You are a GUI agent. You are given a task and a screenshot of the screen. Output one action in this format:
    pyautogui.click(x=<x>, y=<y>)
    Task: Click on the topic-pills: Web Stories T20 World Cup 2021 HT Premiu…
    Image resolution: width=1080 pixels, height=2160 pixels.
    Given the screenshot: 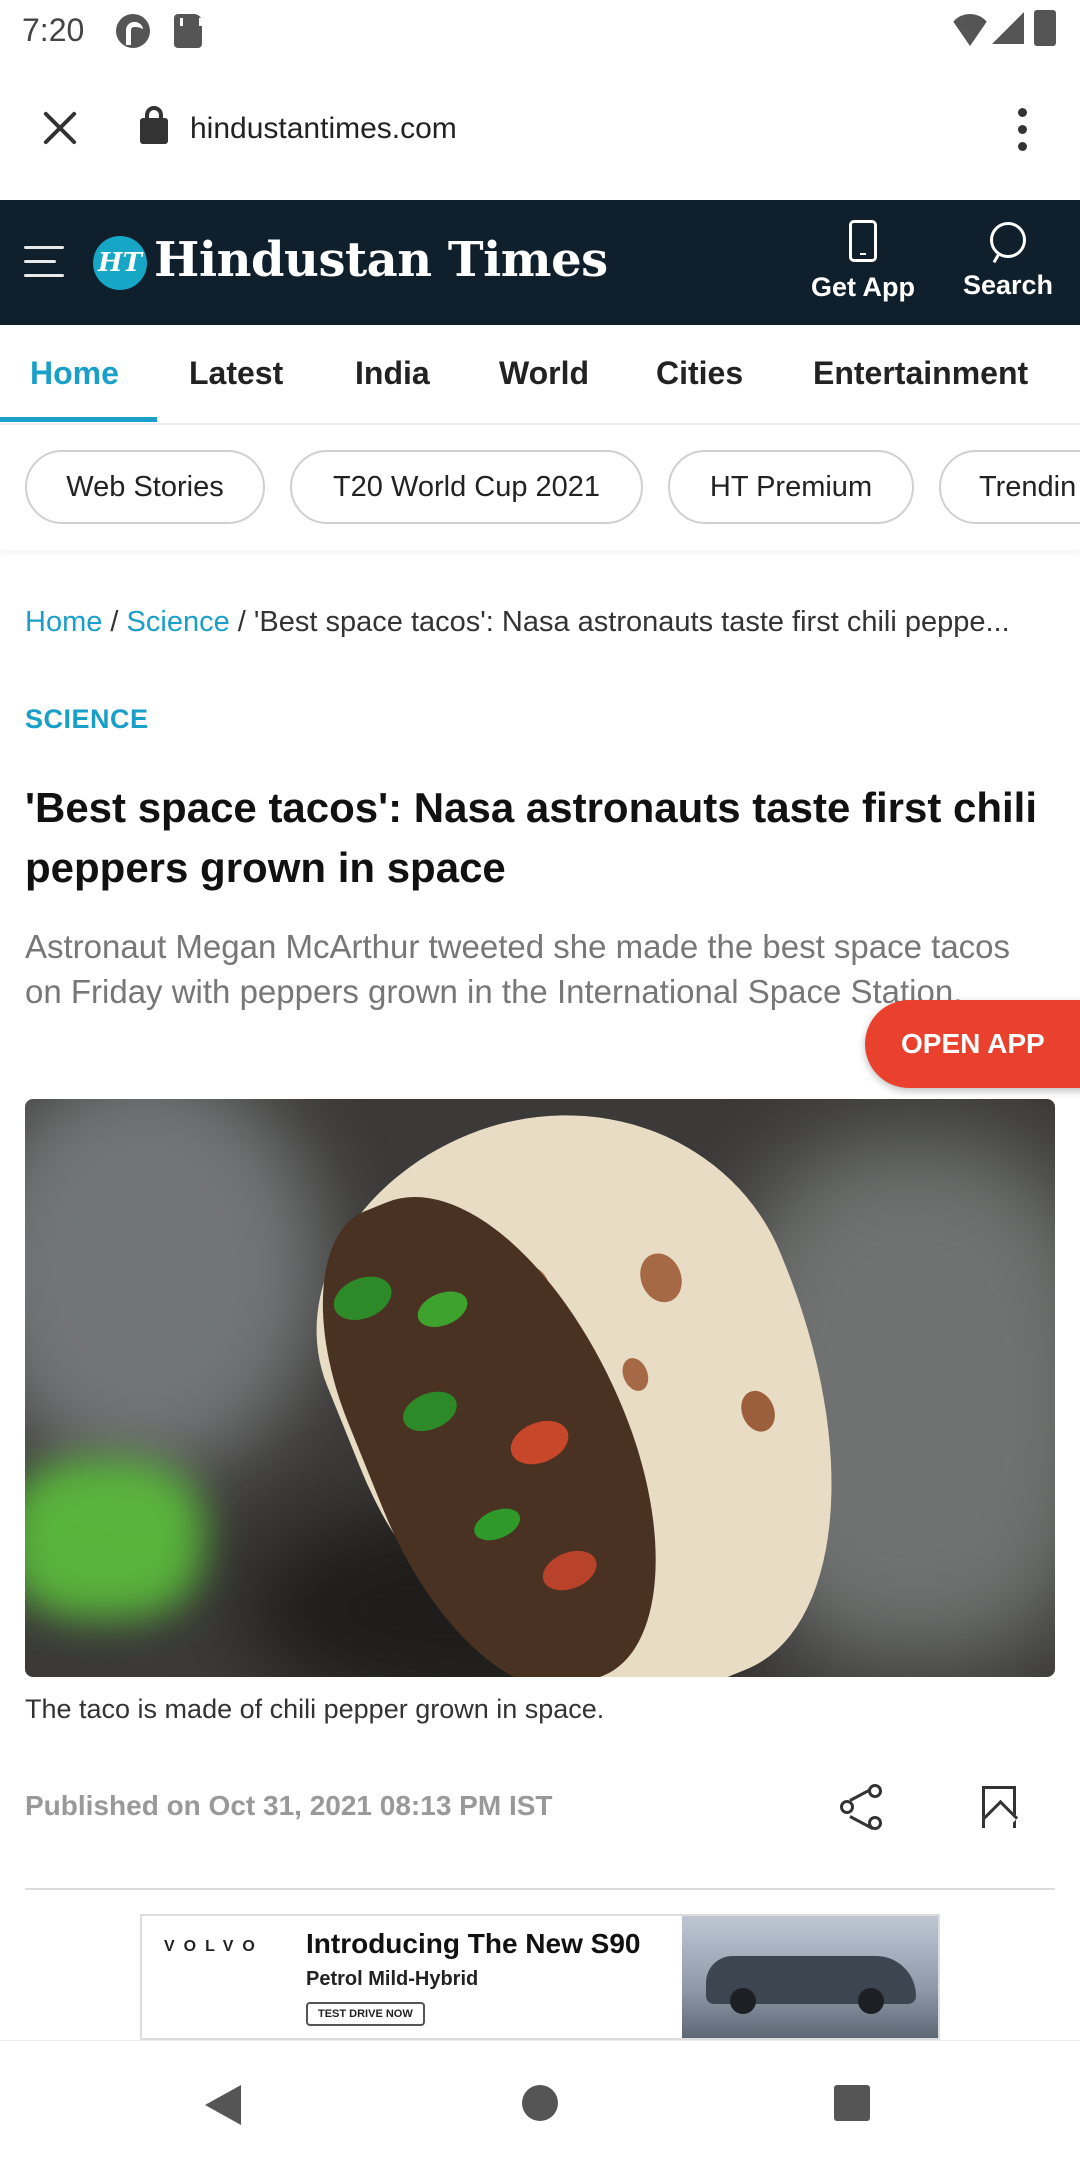 What is the action you would take?
    pyautogui.click(x=540, y=487)
    